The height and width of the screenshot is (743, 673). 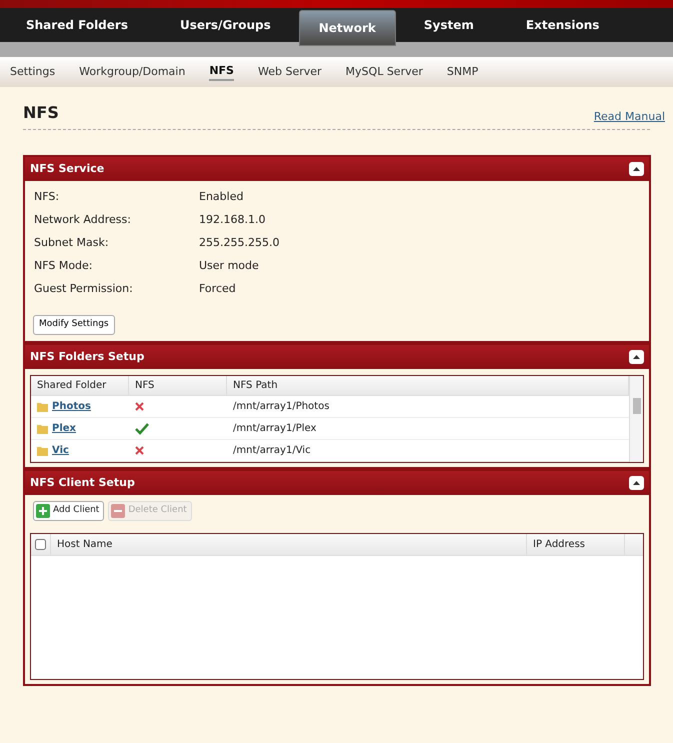 What do you see at coordinates (462, 72) in the screenshot?
I see `sub-nav-tab: SNMP` at bounding box center [462, 72].